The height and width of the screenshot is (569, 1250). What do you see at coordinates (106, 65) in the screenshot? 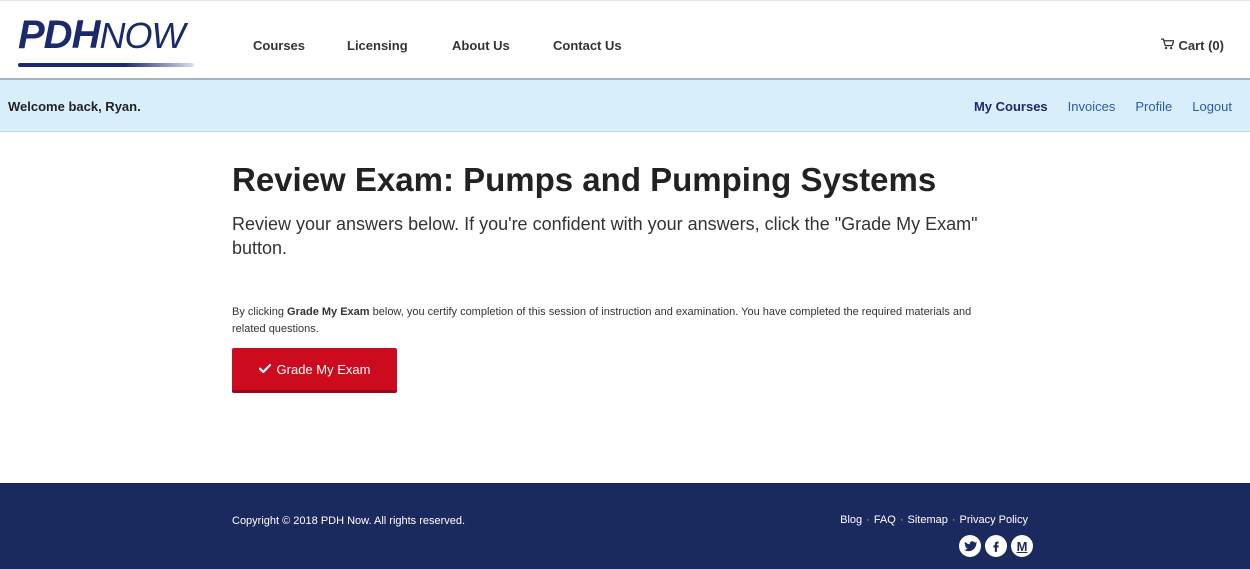
I see `logo-swoosh` at bounding box center [106, 65].